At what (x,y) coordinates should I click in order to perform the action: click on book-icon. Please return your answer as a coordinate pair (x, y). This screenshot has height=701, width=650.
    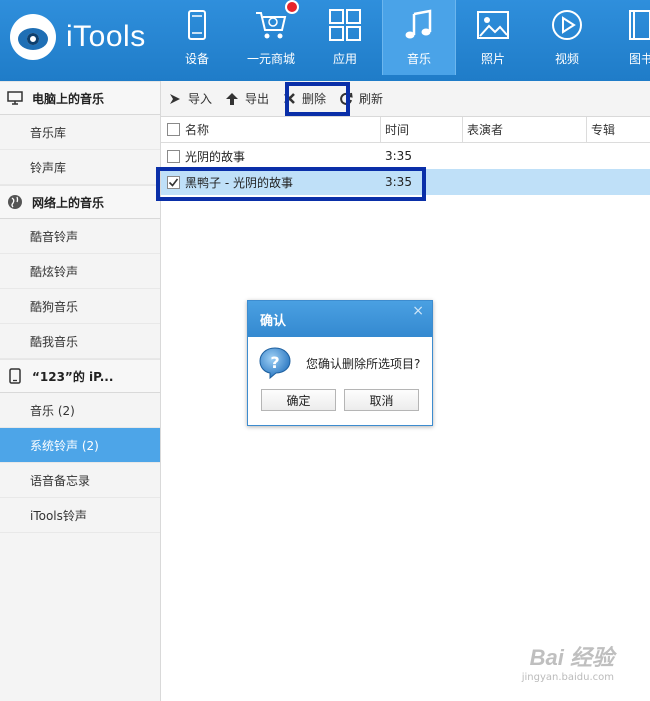
    Looking at the image, I should click on (637, 25).